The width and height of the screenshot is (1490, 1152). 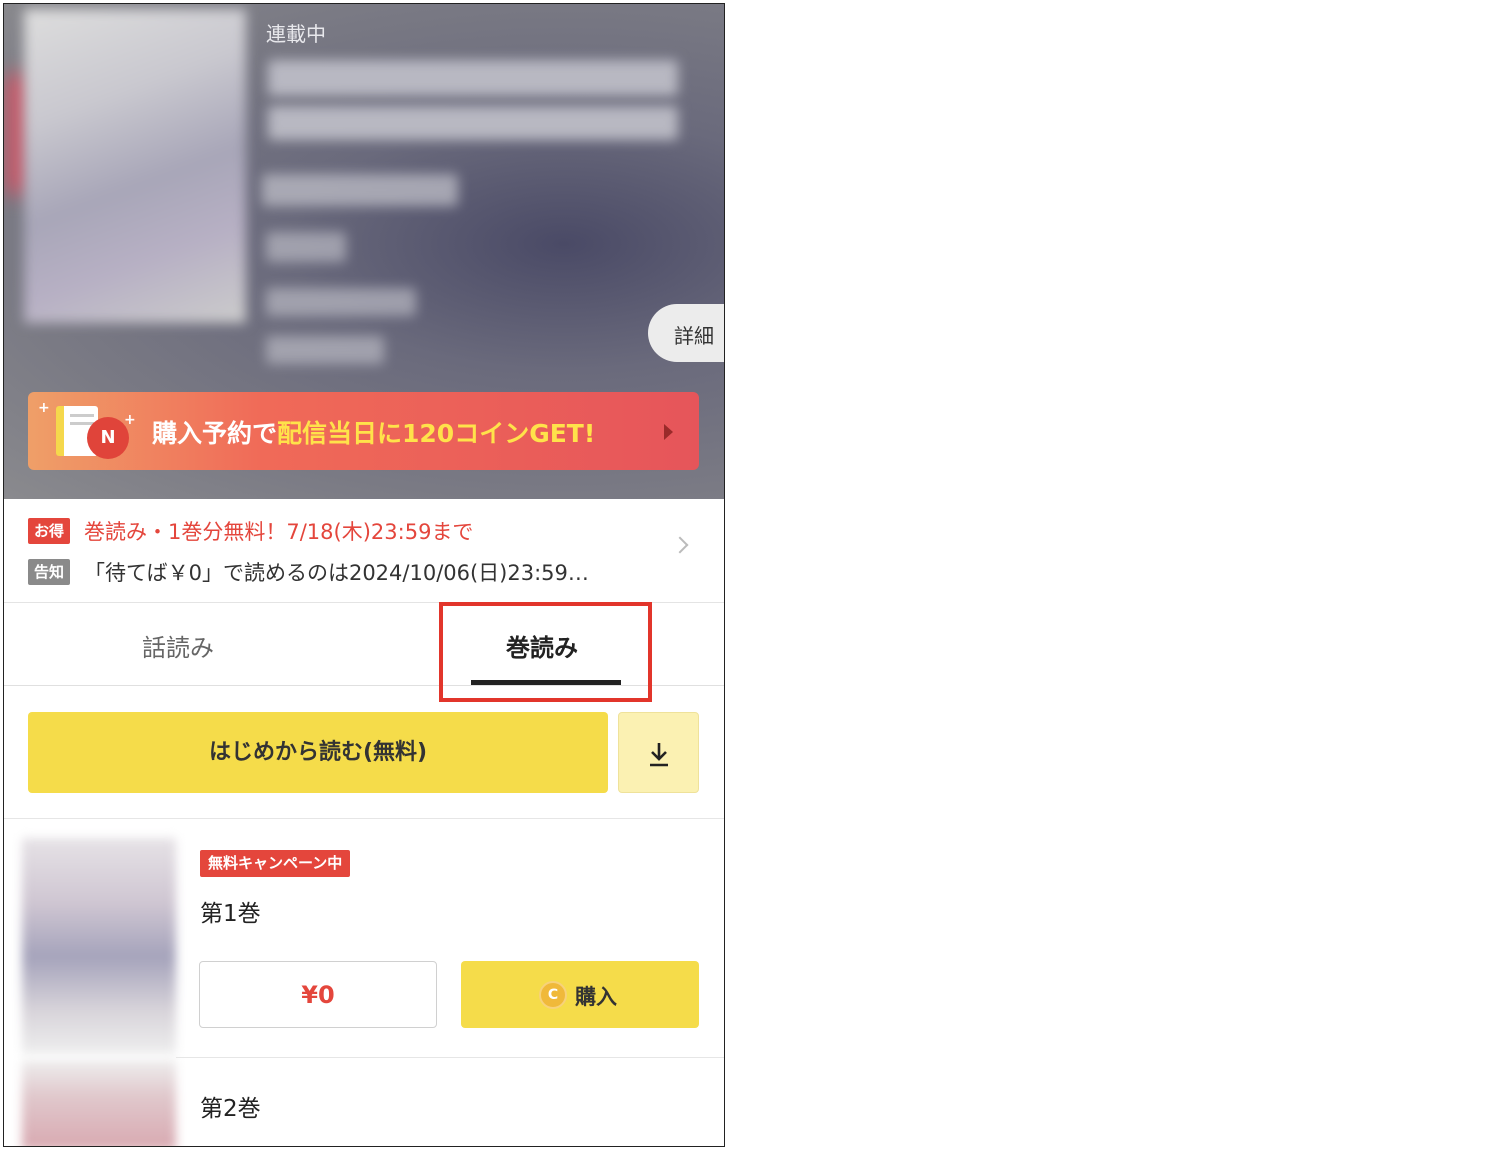 What do you see at coordinates (108, 438) in the screenshot?
I see `new-badge-icon: N` at bounding box center [108, 438].